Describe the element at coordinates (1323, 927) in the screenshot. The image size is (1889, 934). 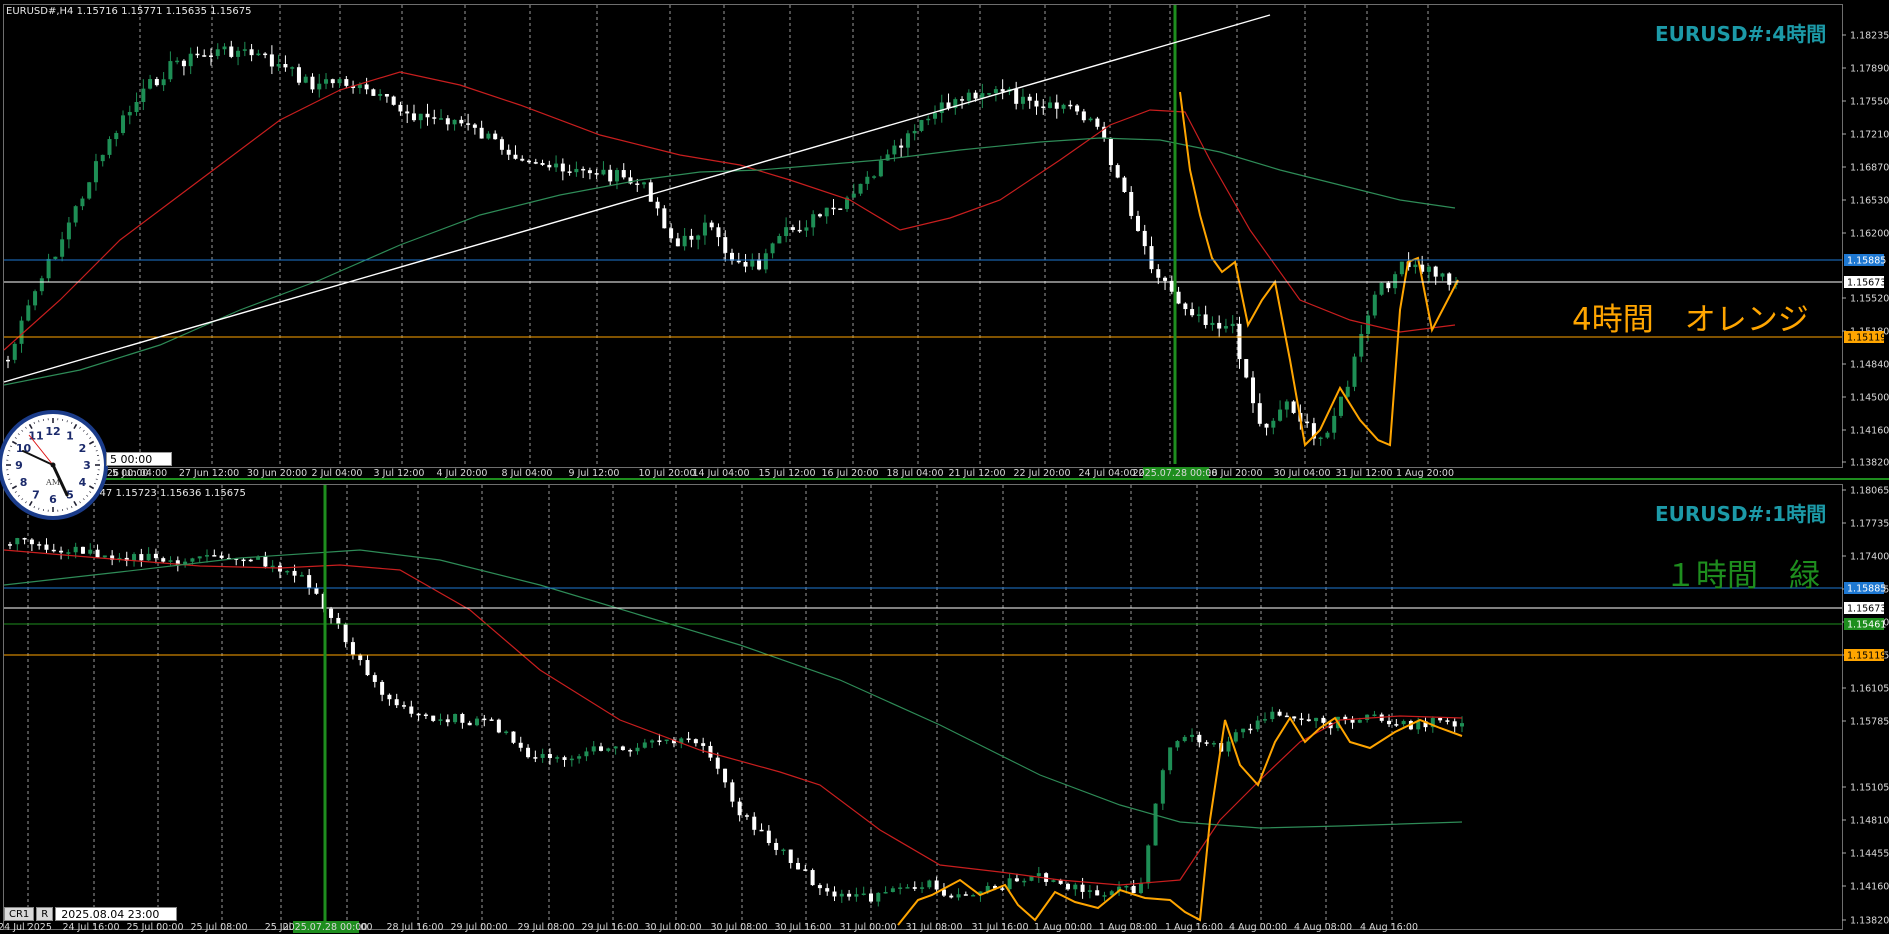
I see `time-axis-label: 4 Aug 08:00` at that location.